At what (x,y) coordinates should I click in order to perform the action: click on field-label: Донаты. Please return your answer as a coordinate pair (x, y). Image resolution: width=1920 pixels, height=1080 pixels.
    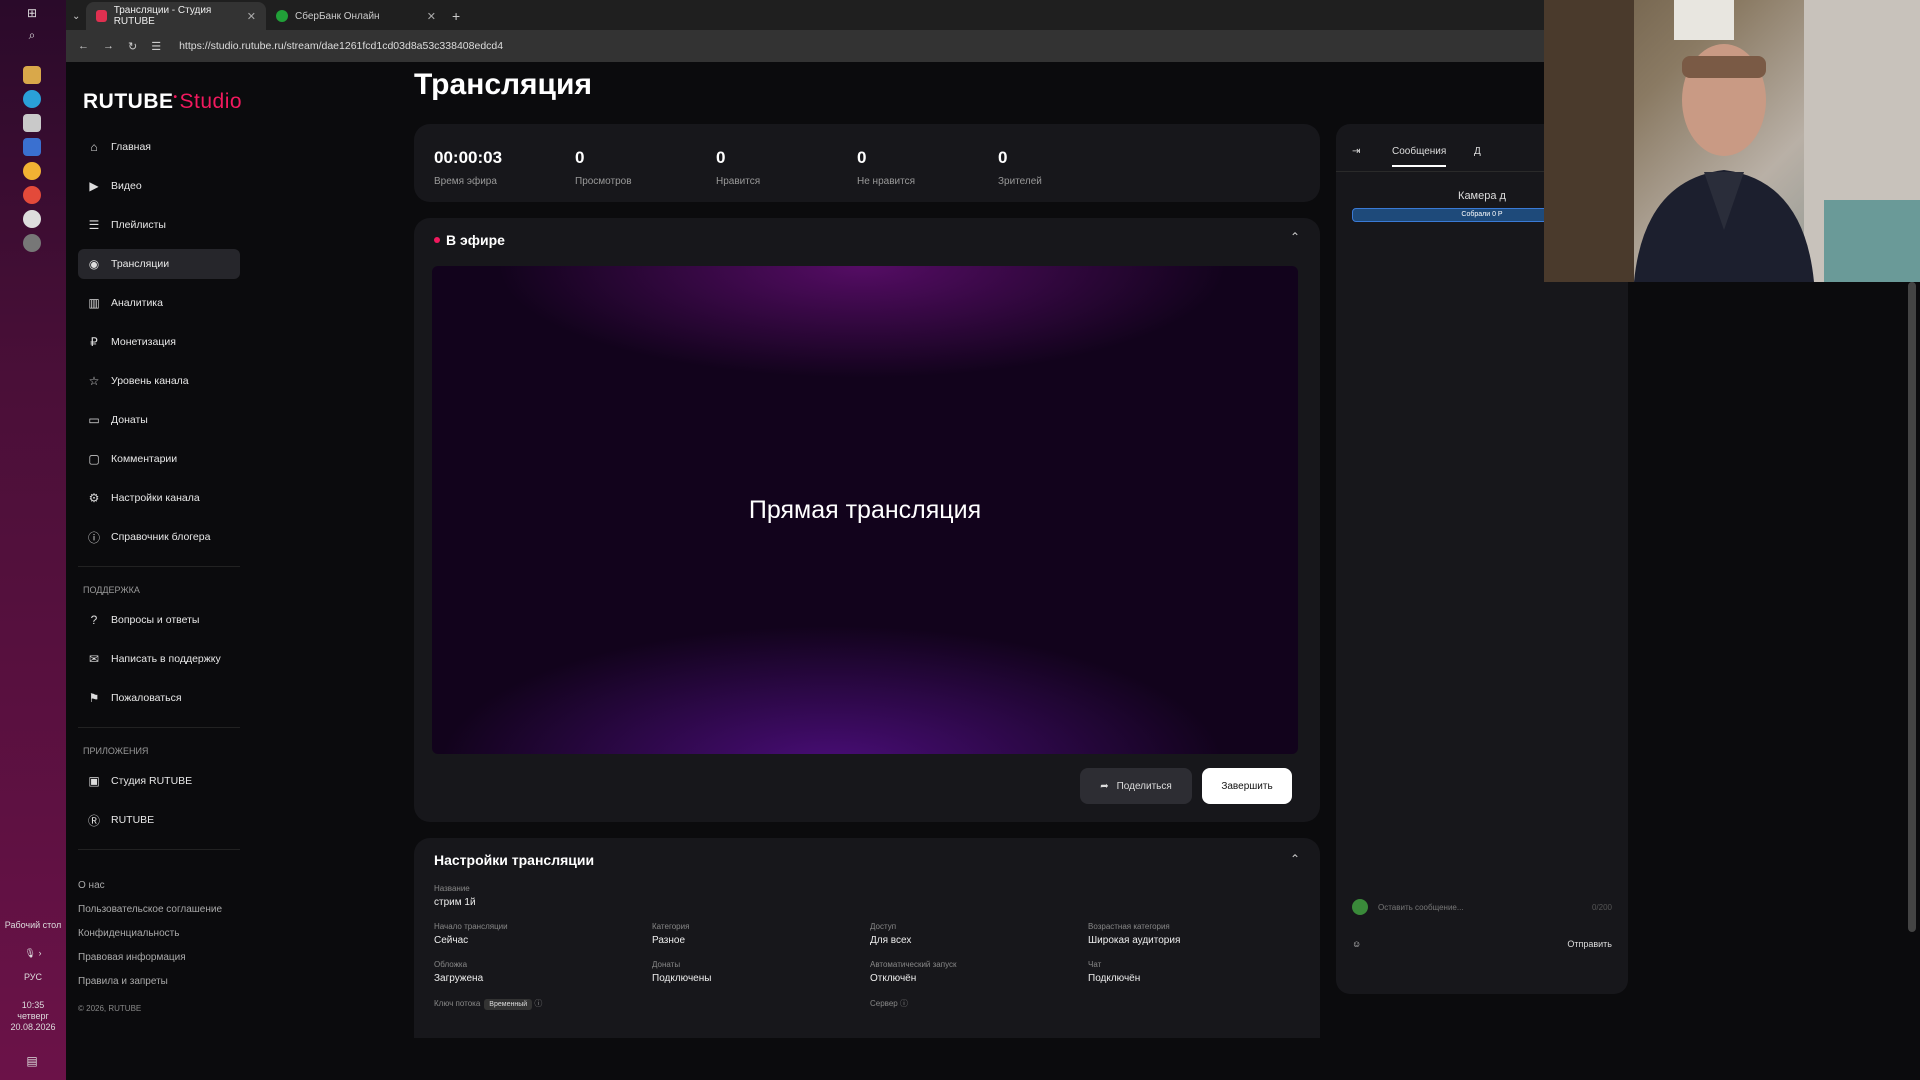
    Looking at the image, I should click on (666, 964).